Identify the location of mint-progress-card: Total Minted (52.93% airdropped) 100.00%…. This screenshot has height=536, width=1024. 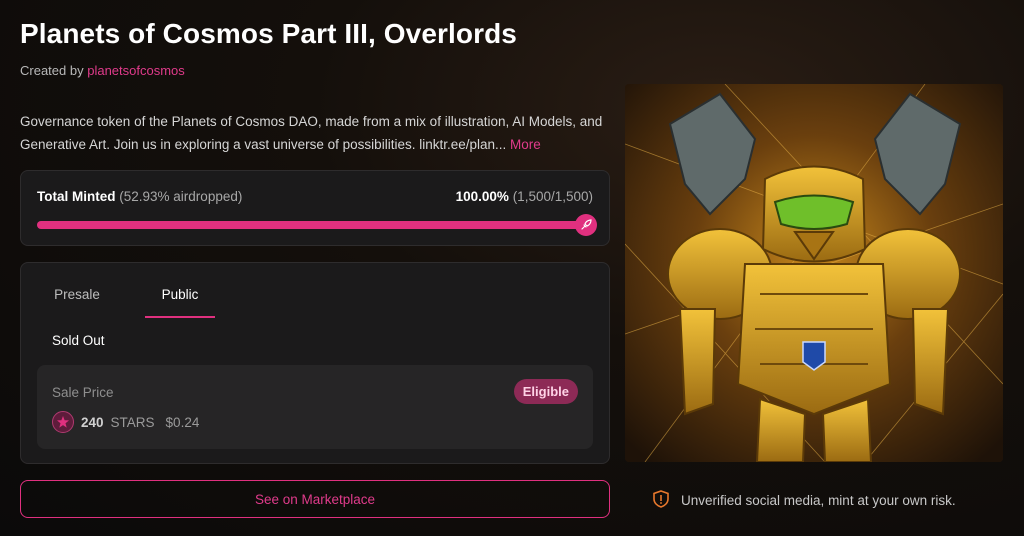
(315, 208).